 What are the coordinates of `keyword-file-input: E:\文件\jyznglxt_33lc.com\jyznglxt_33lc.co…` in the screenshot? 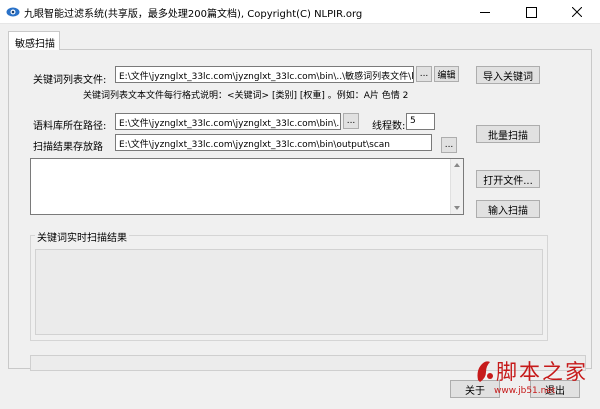 It's located at (264, 74).